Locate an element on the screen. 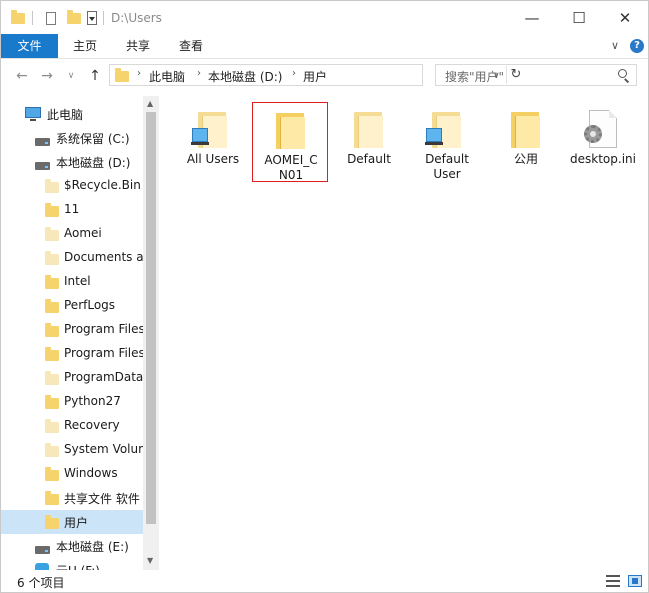 The width and height of the screenshot is (649, 593). tree-item-recovery: Recovery is located at coordinates (72, 426).